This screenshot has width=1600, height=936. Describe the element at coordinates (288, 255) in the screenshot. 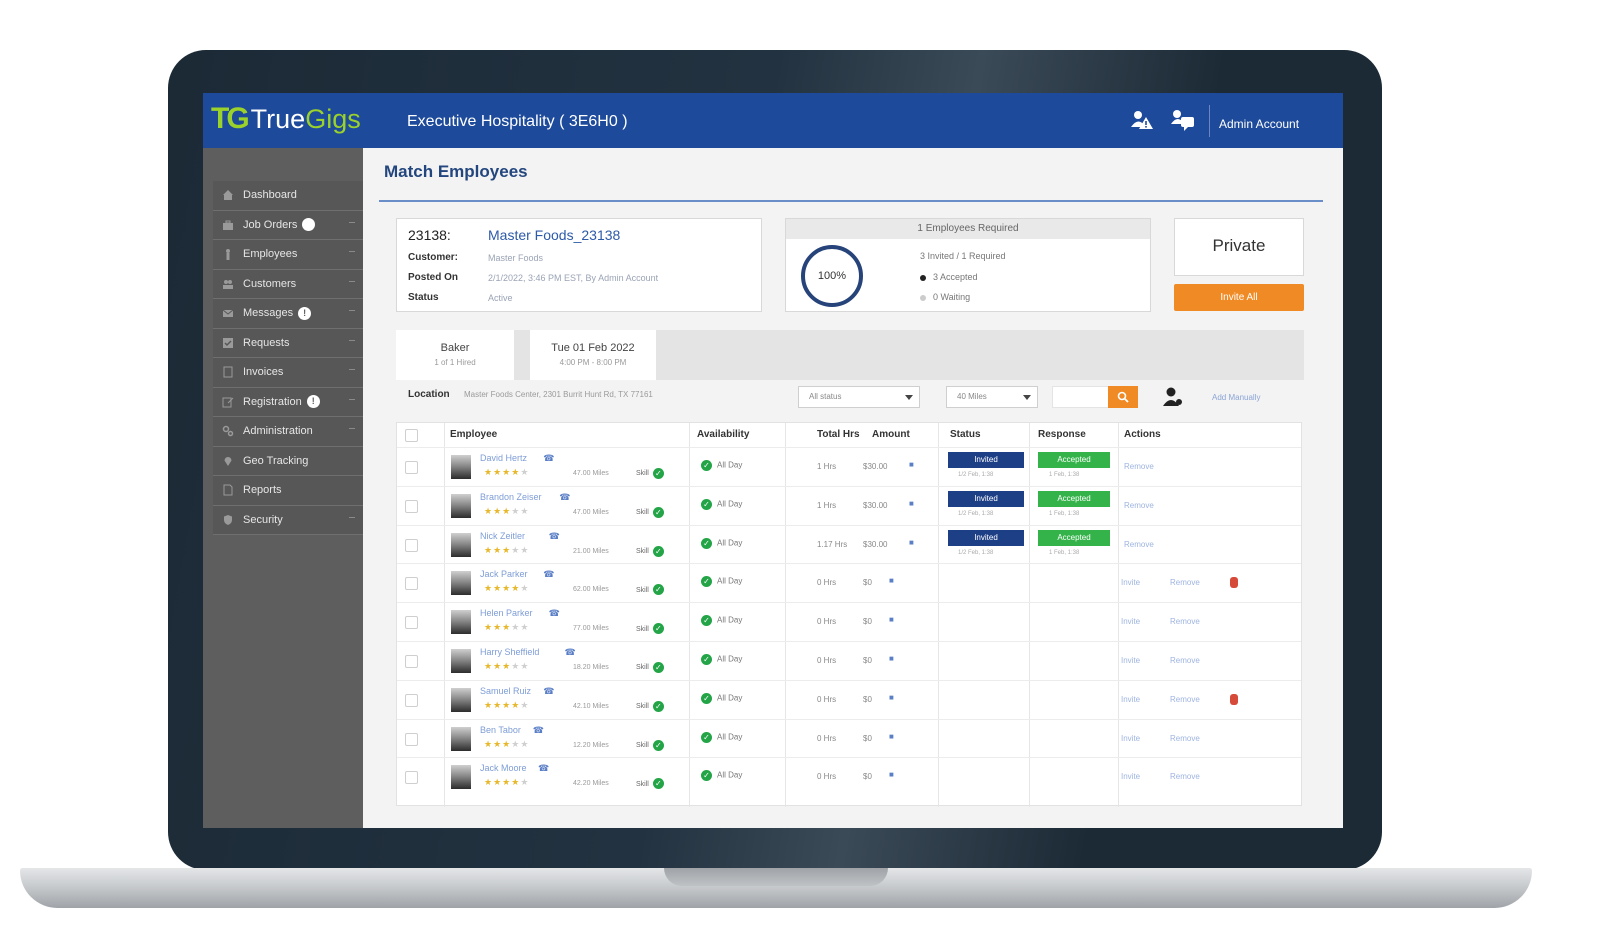

I see `sidebar-item-employees: Employees` at that location.